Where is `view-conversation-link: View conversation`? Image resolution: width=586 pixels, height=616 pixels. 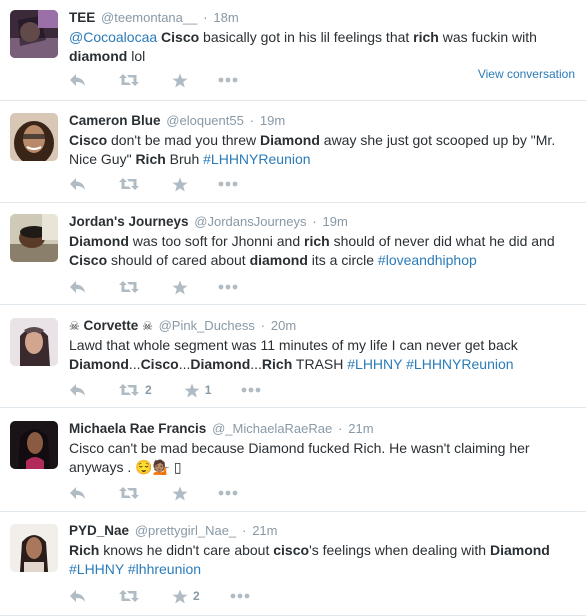 view-conversation-link: View conversation is located at coordinates (526, 74).